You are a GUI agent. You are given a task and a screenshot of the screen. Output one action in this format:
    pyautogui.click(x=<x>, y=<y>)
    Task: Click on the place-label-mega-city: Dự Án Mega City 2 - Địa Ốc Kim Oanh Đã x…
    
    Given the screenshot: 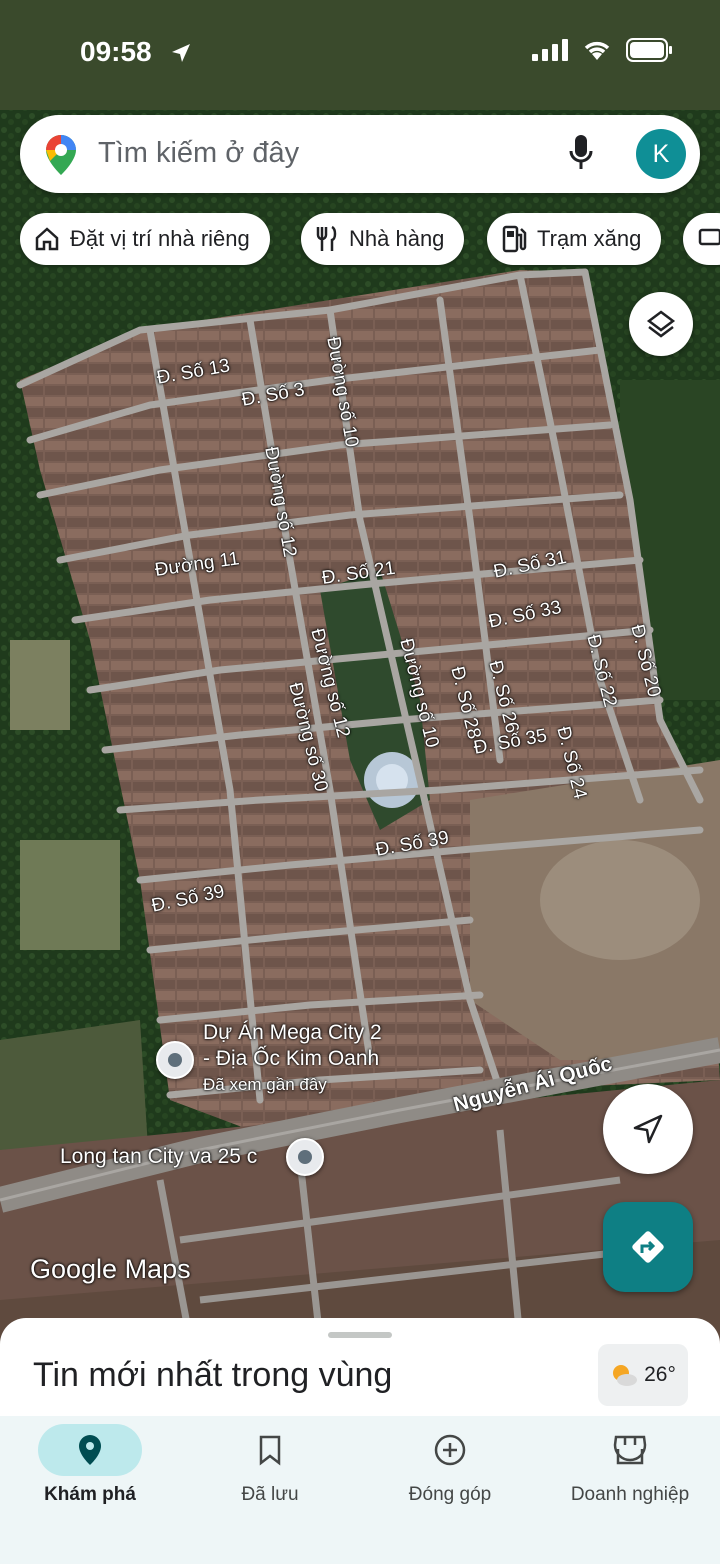 What is the action you would take?
    pyautogui.click(x=292, y=1059)
    